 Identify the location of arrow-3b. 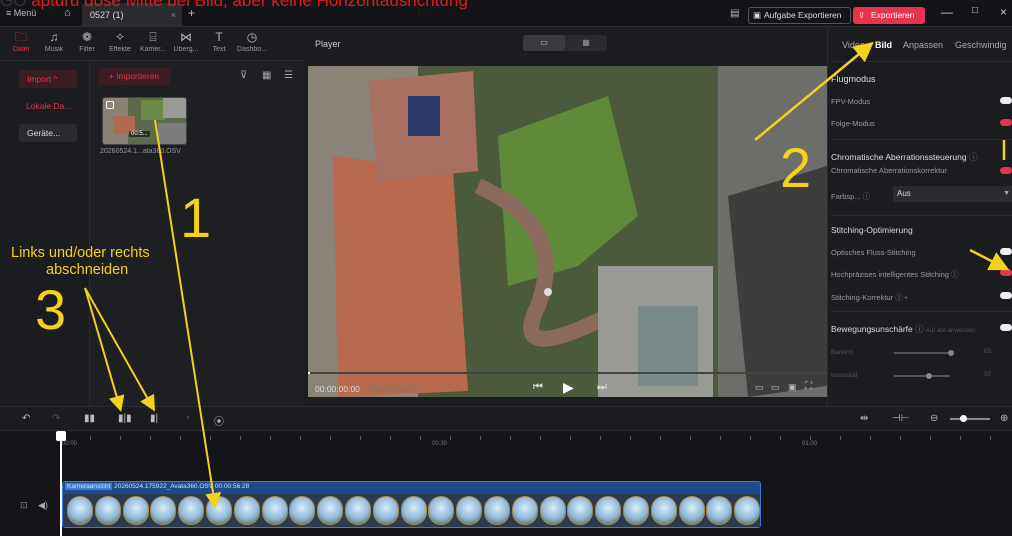
(119, 349).